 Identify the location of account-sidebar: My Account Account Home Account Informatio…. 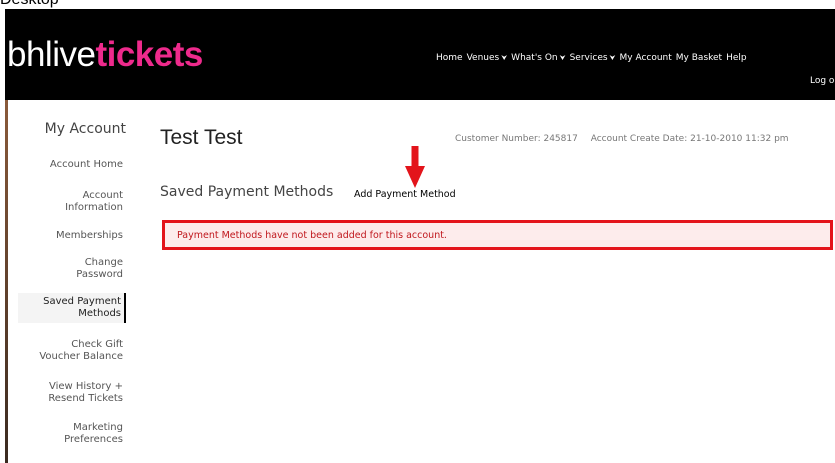
(67, 281).